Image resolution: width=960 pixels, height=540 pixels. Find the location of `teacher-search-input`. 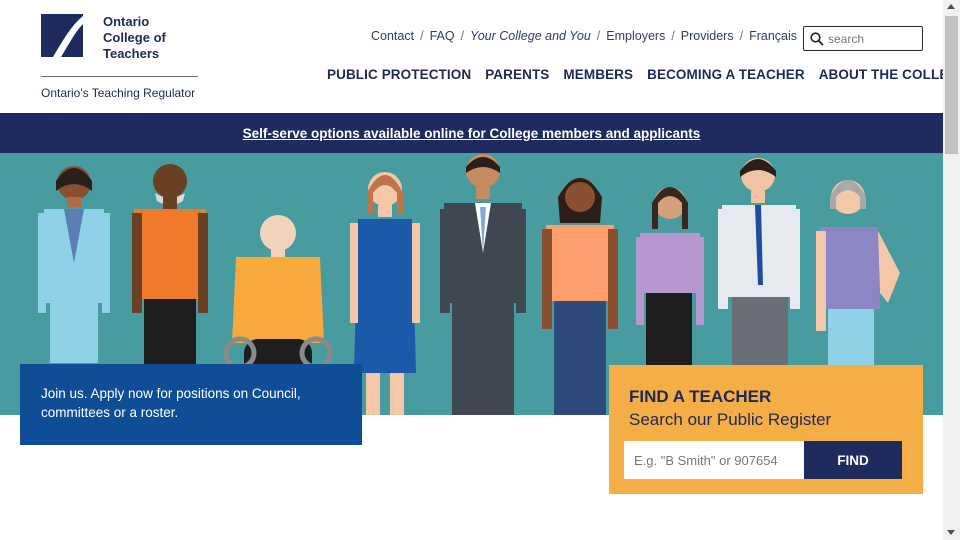

teacher-search-input is located at coordinates (714, 460).